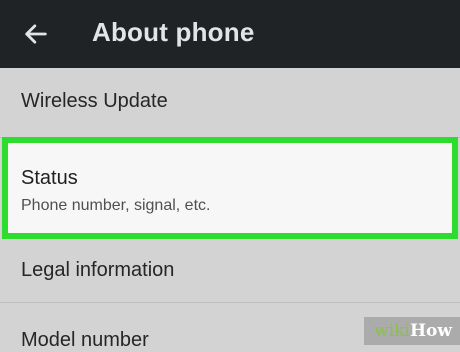 The width and height of the screenshot is (460, 352). I want to click on settings-item-title: Wireless Update, so click(94, 101).